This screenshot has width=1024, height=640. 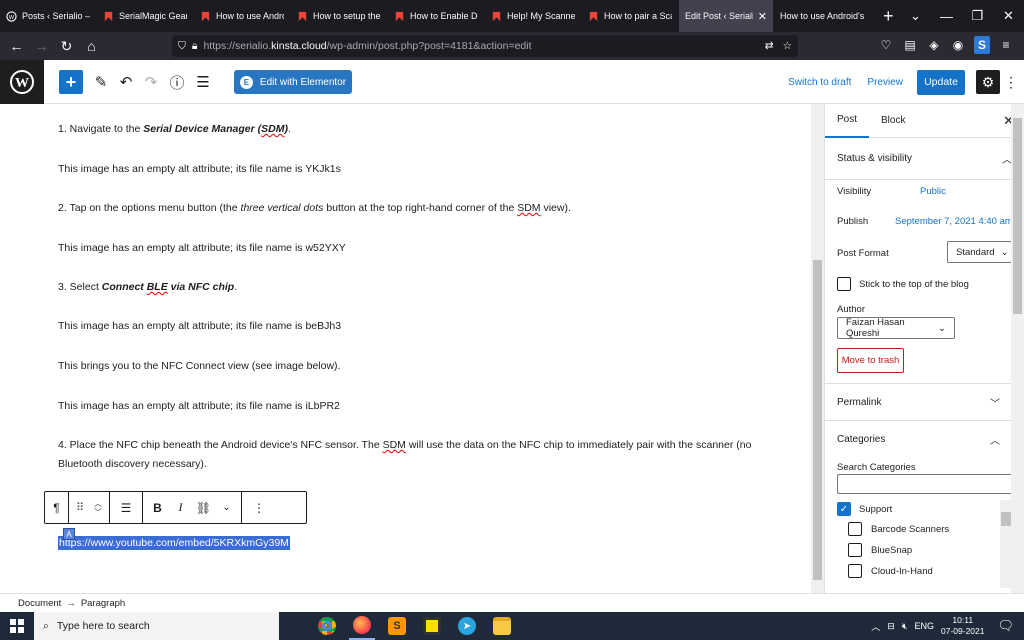 I want to click on sticky-checkbox, so click(x=844, y=284).